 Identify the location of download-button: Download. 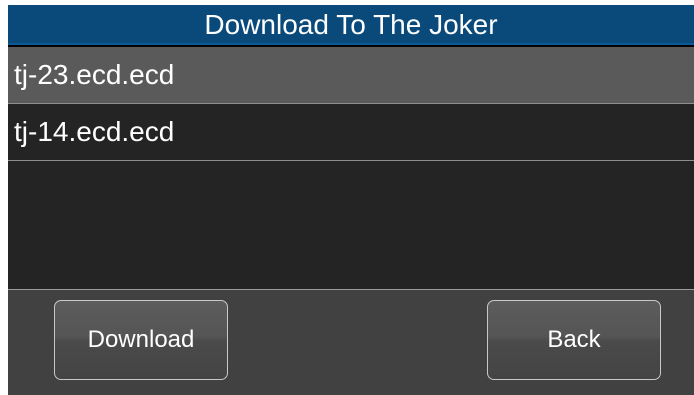
(141, 340).